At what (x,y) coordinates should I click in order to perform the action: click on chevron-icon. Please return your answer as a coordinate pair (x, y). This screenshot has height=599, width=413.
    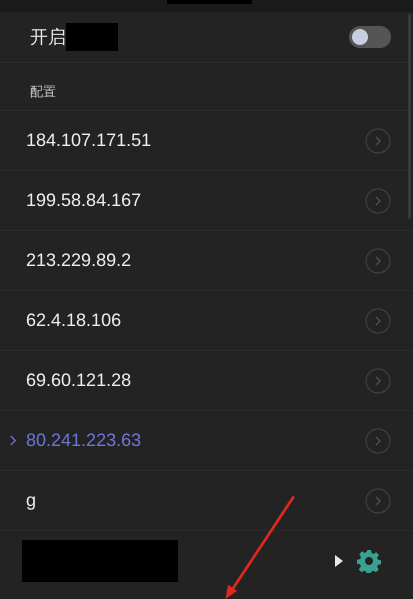
    Looking at the image, I should click on (13, 440).